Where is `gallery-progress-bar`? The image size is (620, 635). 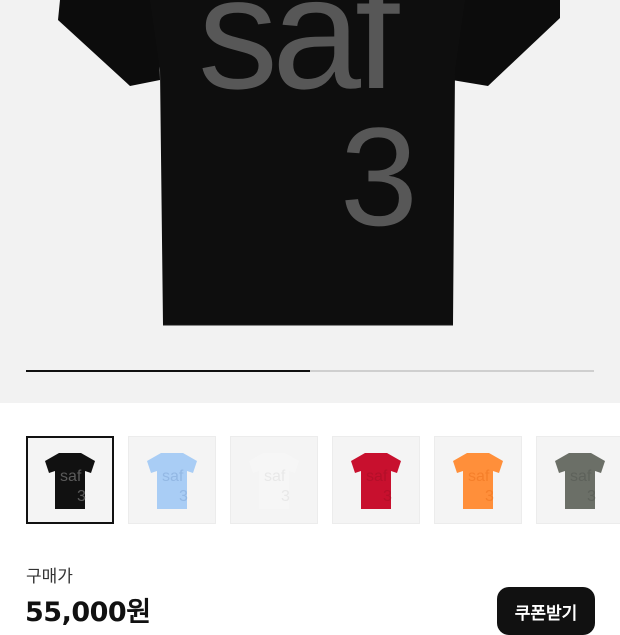 gallery-progress-bar is located at coordinates (310, 371).